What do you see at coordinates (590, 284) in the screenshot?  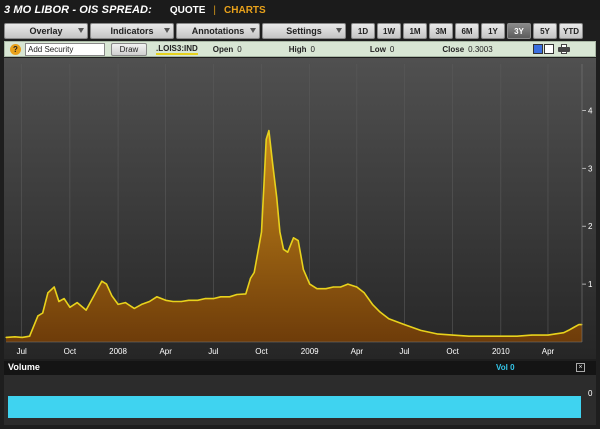 I see `y-tick-label: 1` at bounding box center [590, 284].